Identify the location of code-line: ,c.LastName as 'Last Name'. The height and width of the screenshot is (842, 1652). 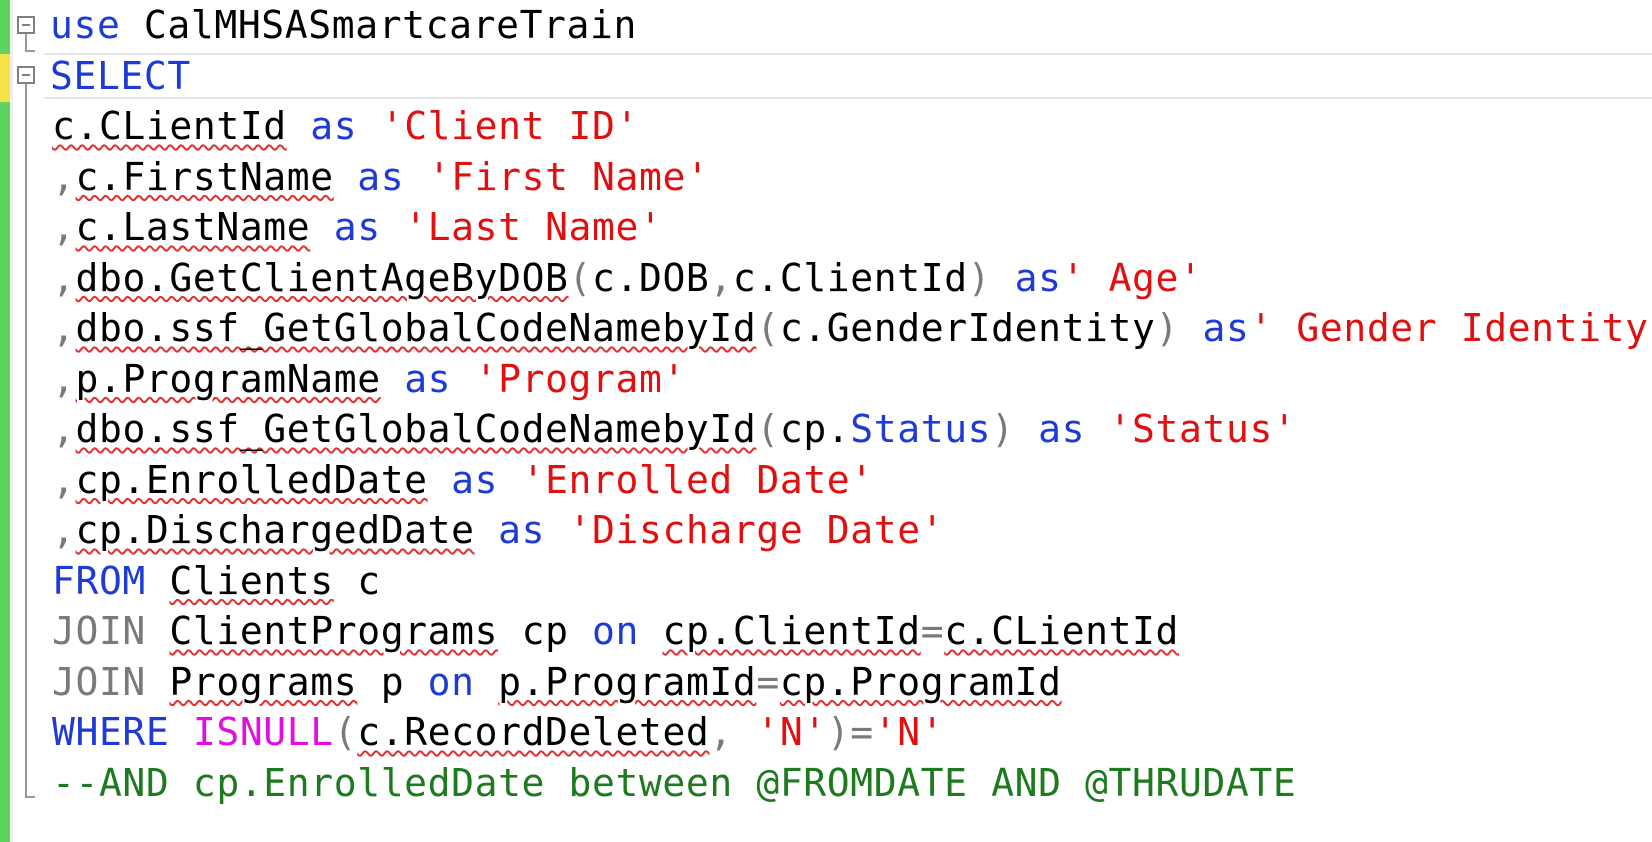
(851, 227).